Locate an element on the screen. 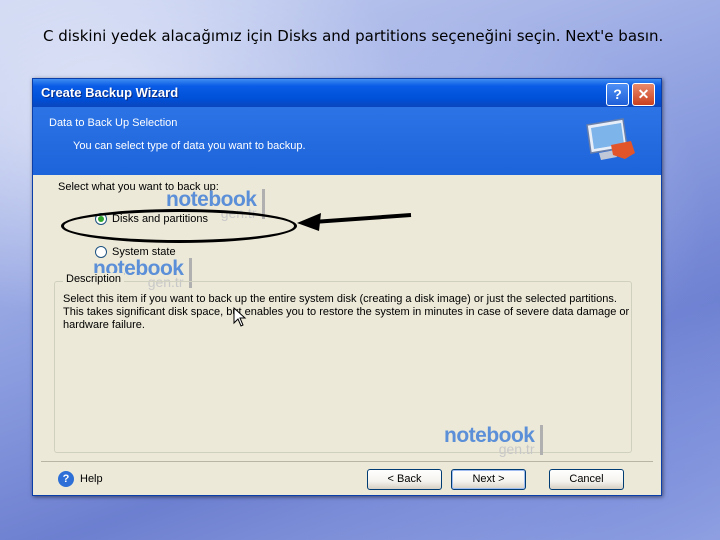 This screenshot has width=720, height=540. back-button: < Back is located at coordinates (404, 479).